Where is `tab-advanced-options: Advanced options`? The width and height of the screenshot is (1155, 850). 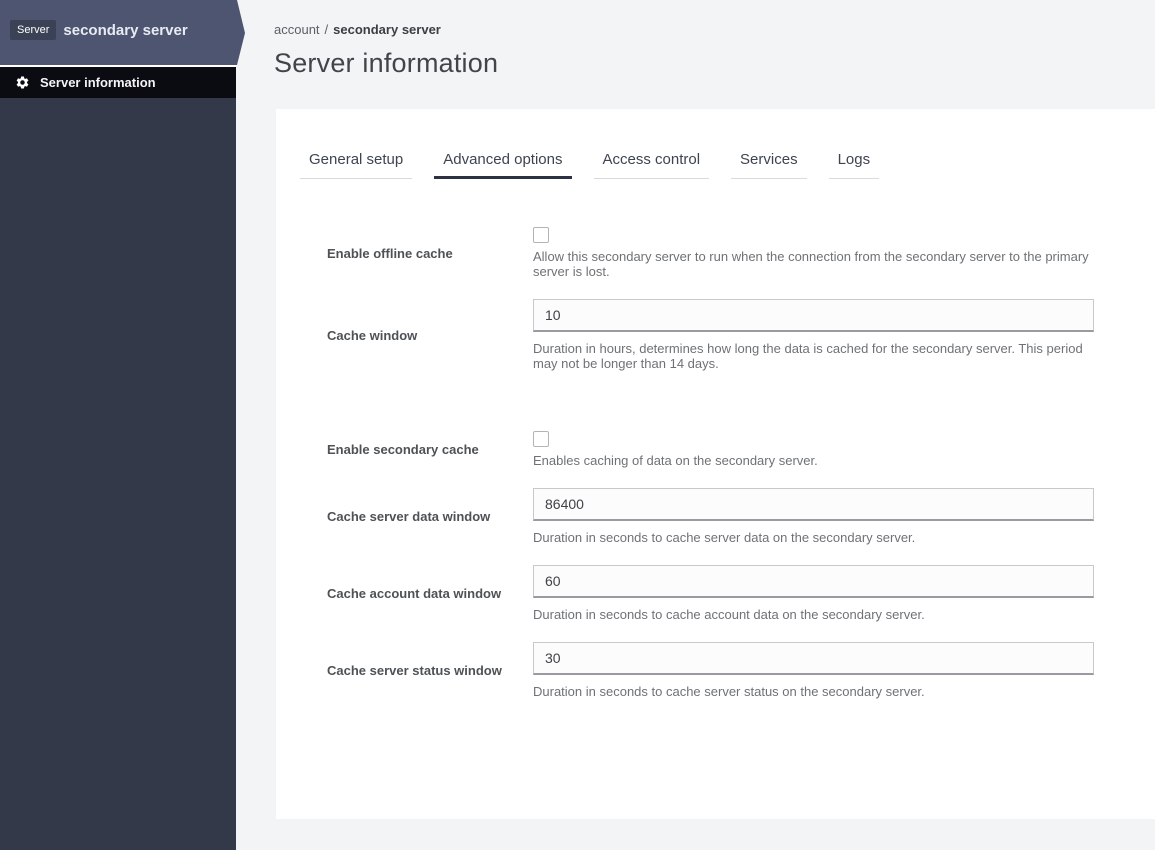
tab-advanced-options: Advanced options is located at coordinates (503, 161).